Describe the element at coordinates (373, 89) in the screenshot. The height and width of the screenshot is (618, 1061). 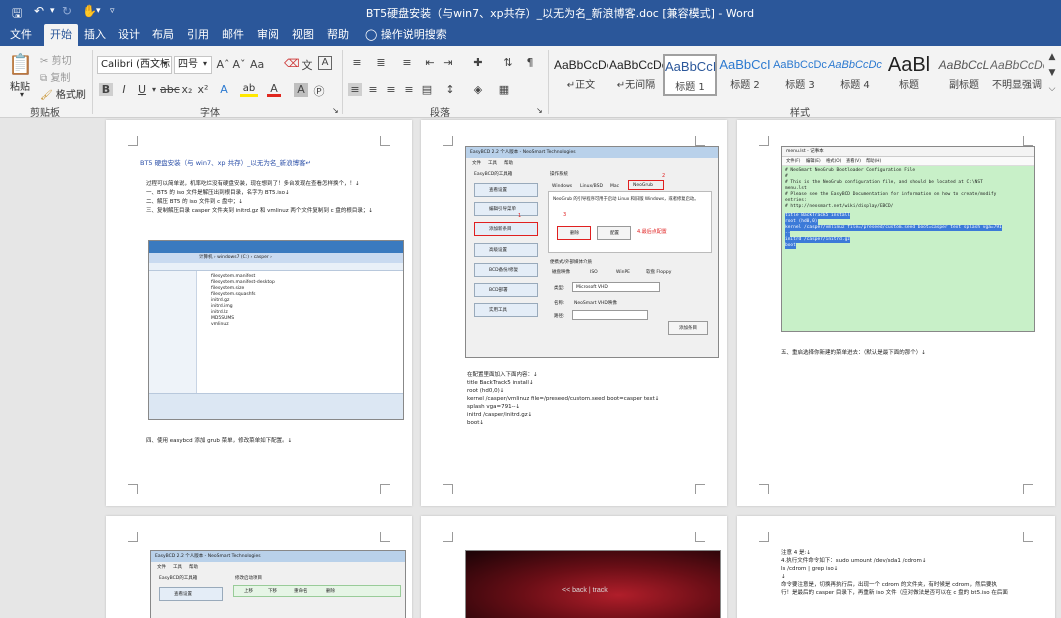
I see `align-center-icon: ≡` at that location.